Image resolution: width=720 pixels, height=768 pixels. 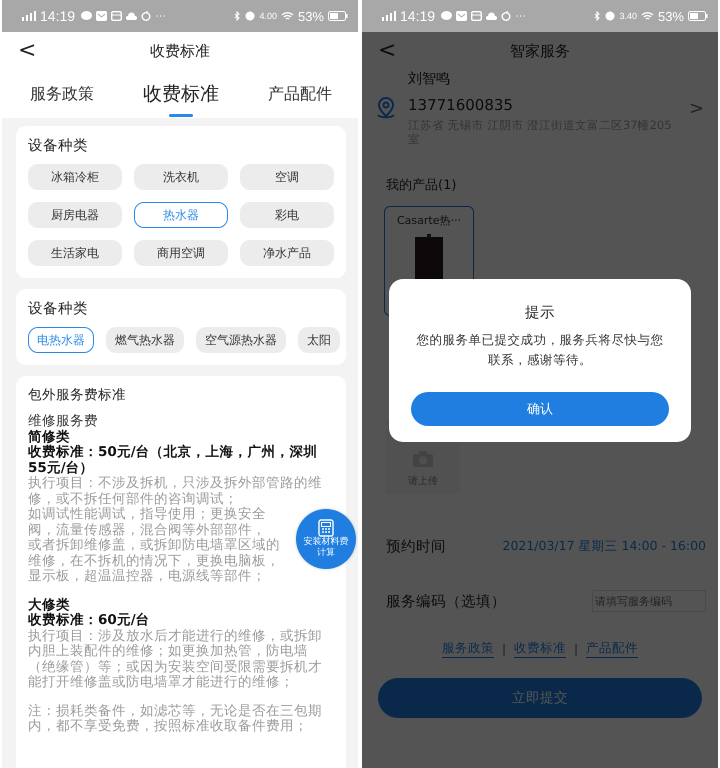 What do you see at coordinates (181, 94) in the screenshot?
I see `tab: 收费标准` at bounding box center [181, 94].